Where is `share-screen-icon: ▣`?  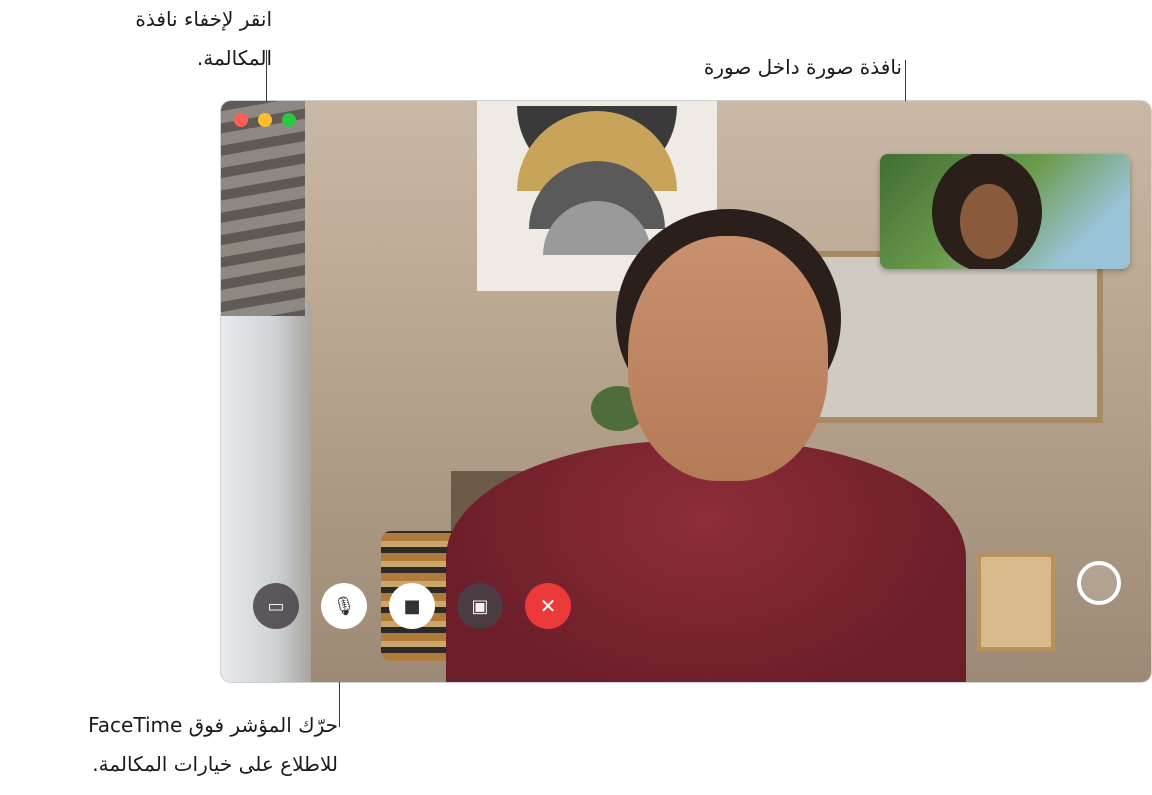 share-screen-icon: ▣ is located at coordinates (480, 606).